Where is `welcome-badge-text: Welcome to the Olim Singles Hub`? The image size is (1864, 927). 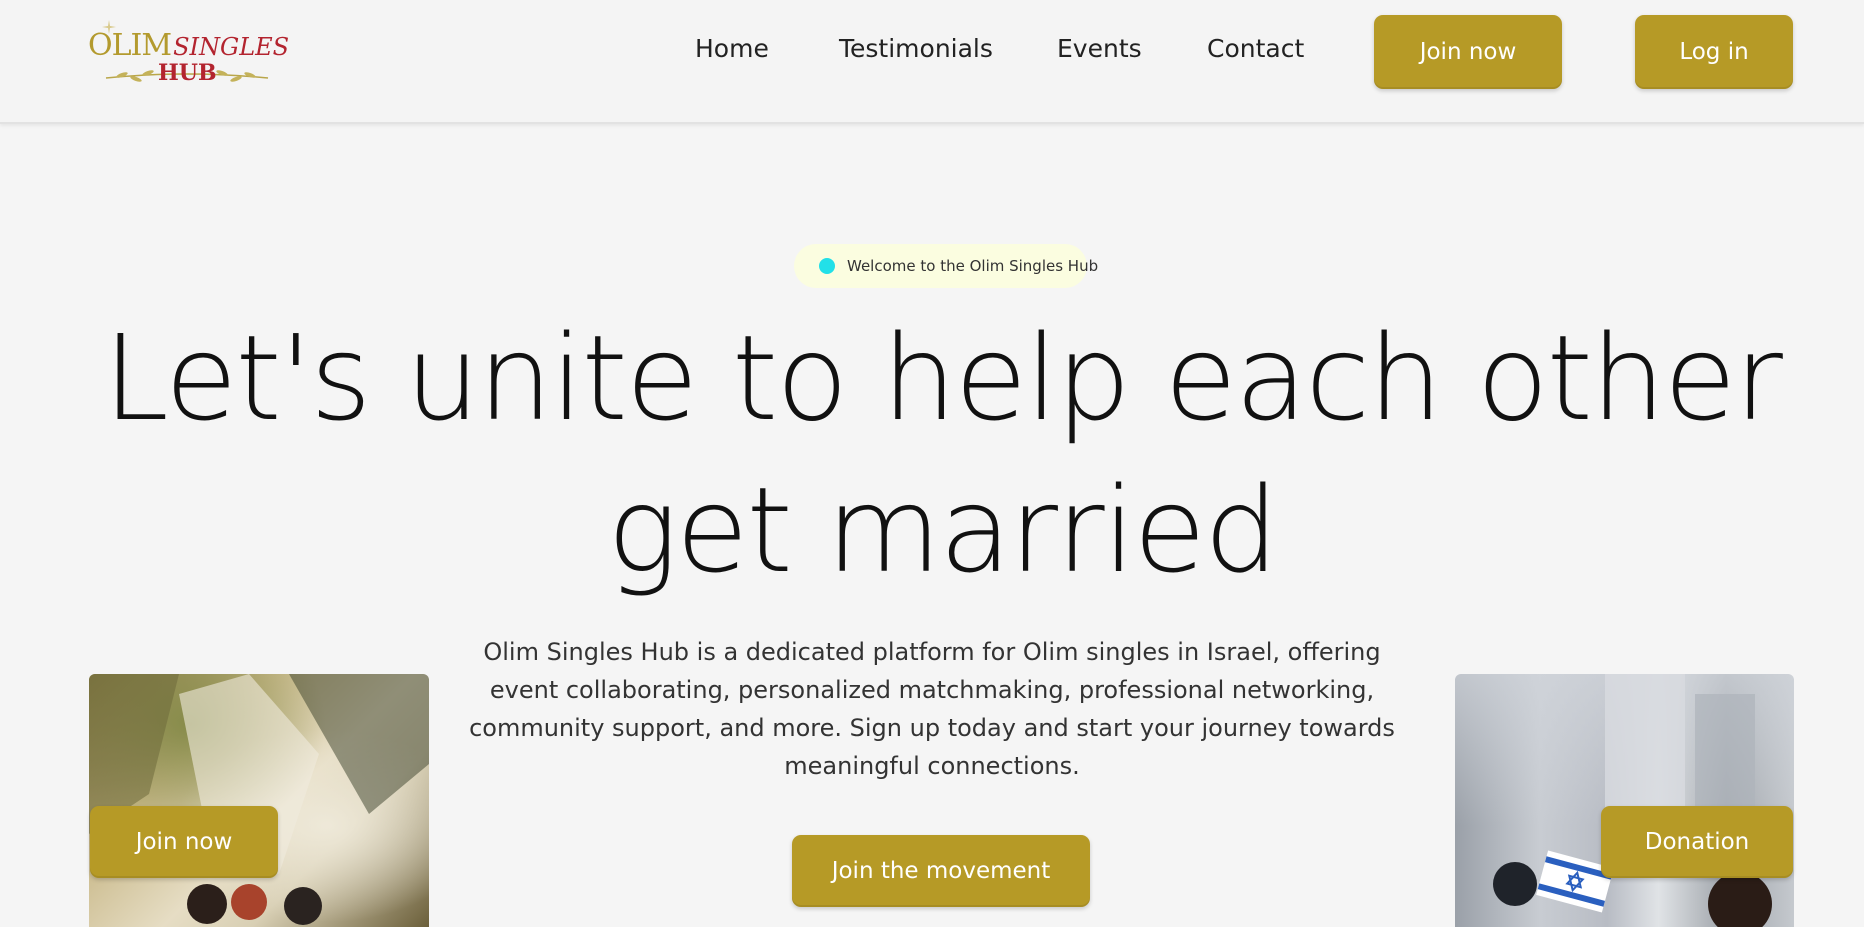
welcome-badge-text: Welcome to the Olim Singles Hub is located at coordinates (973, 266).